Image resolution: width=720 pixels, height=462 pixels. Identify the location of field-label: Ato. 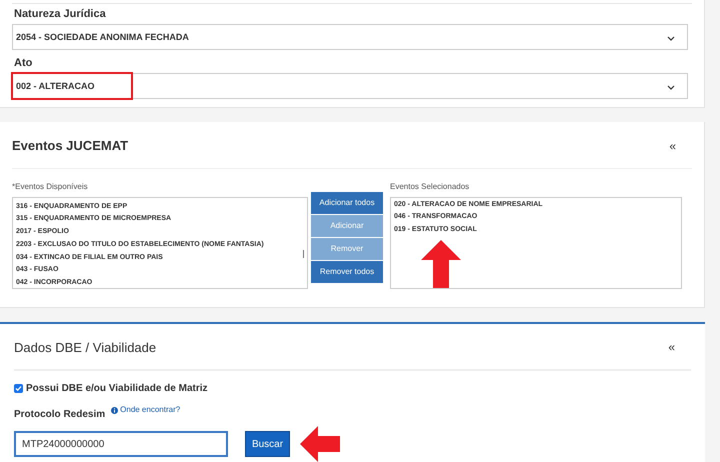
(24, 63).